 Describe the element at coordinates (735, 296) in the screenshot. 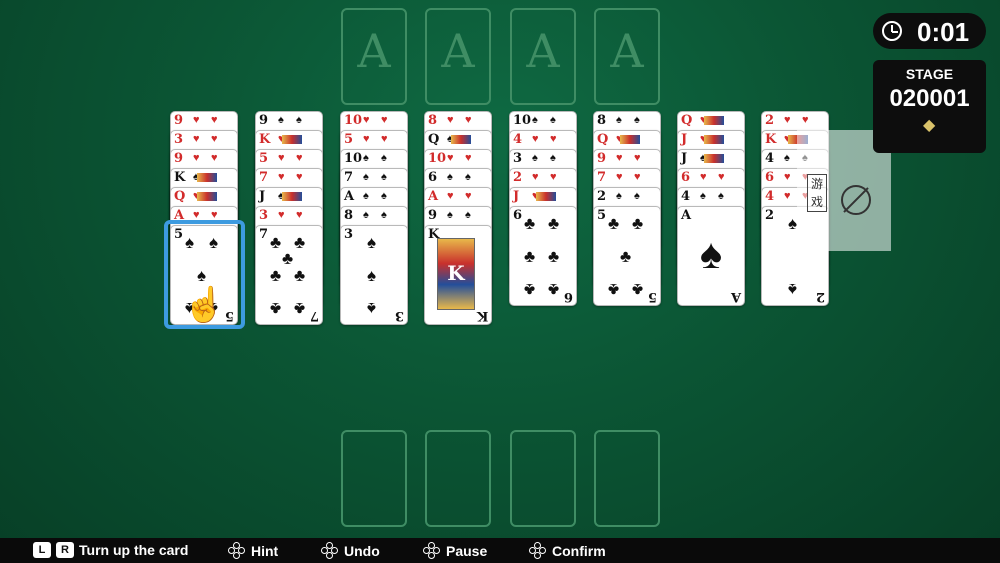

I see `card-rank-bottom: A` at that location.